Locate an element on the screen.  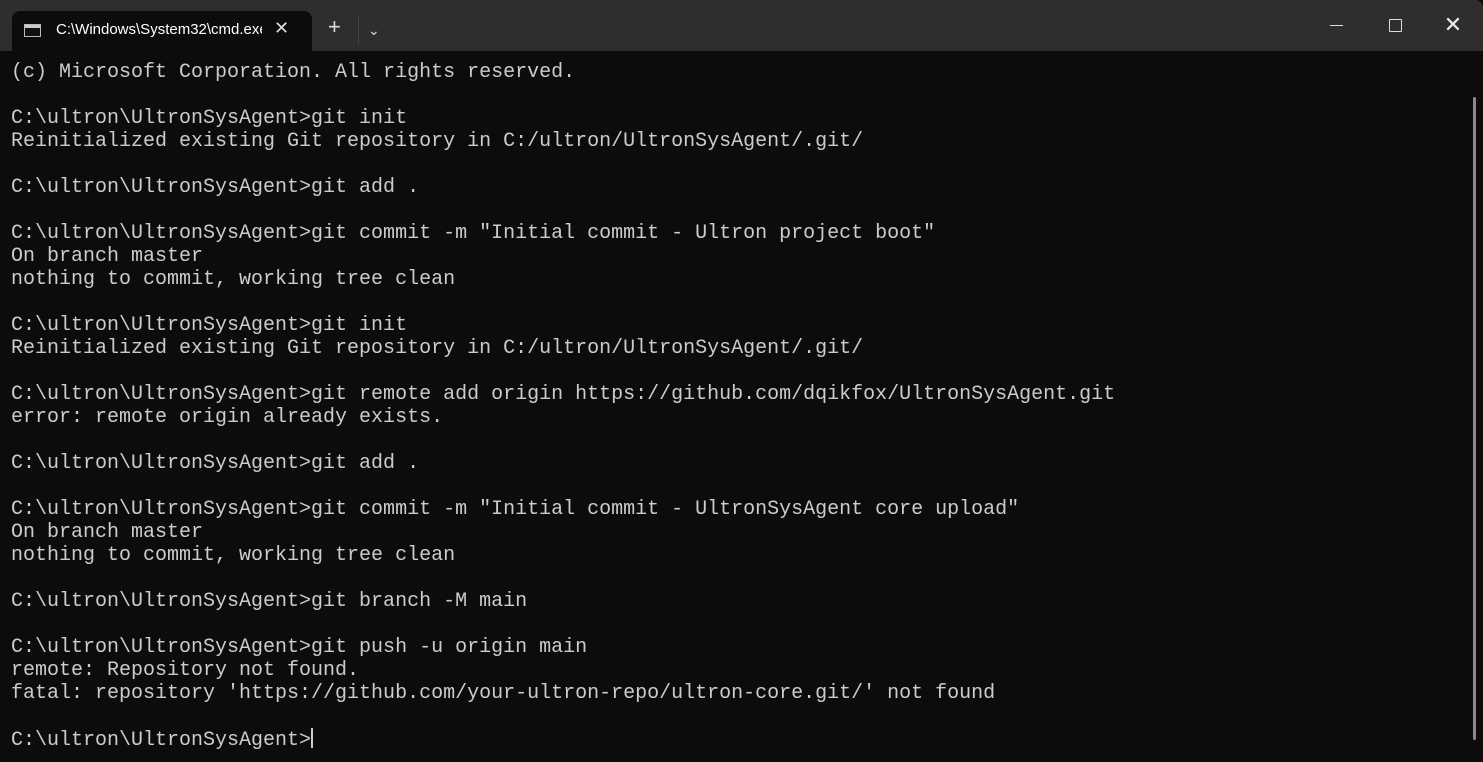
divider is located at coordinates (358, 31).